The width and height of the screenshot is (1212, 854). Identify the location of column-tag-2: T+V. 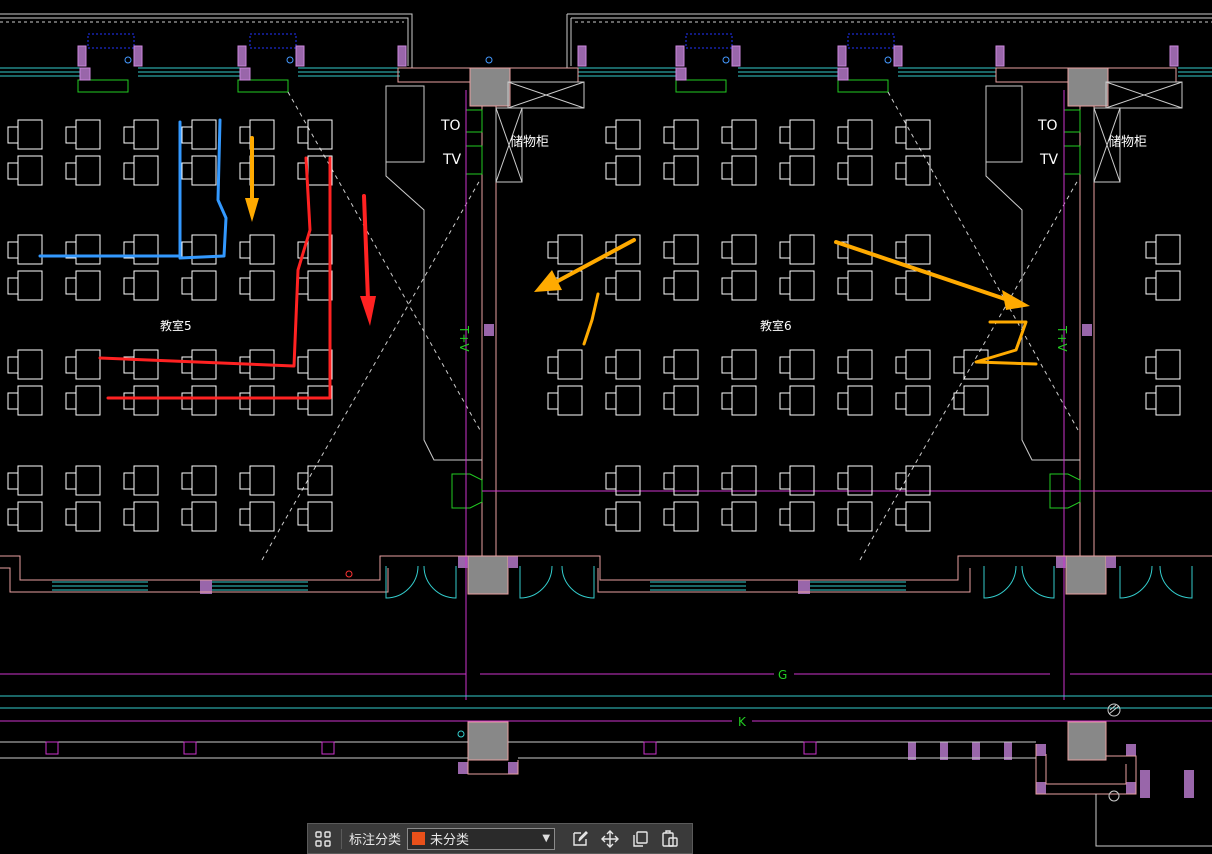
(1062, 338).